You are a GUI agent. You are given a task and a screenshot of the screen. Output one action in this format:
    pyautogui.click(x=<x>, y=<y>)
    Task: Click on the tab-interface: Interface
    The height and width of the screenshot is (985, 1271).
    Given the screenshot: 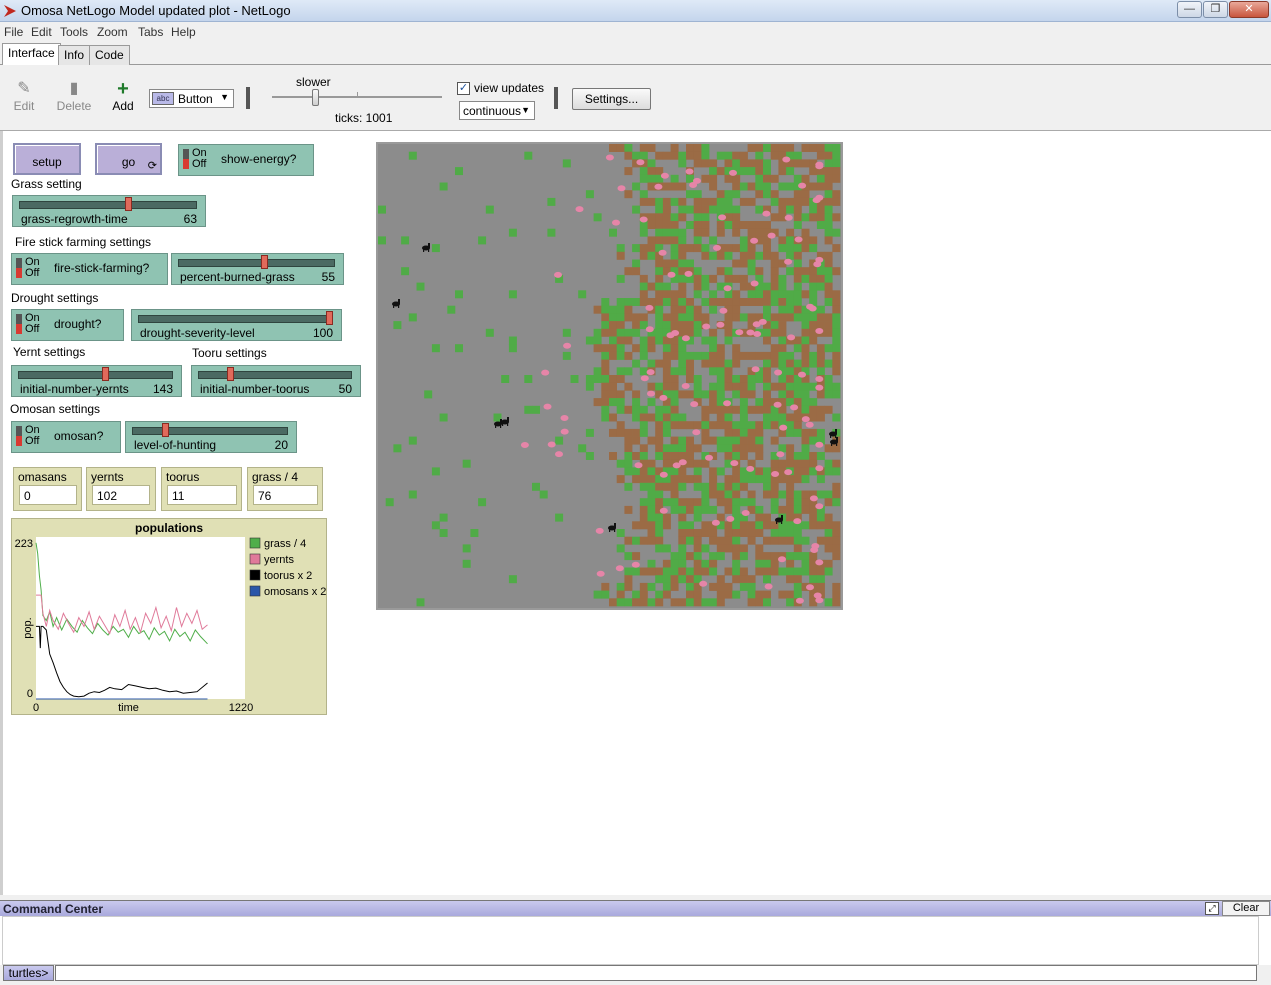 What is the action you would take?
    pyautogui.click(x=31, y=54)
    